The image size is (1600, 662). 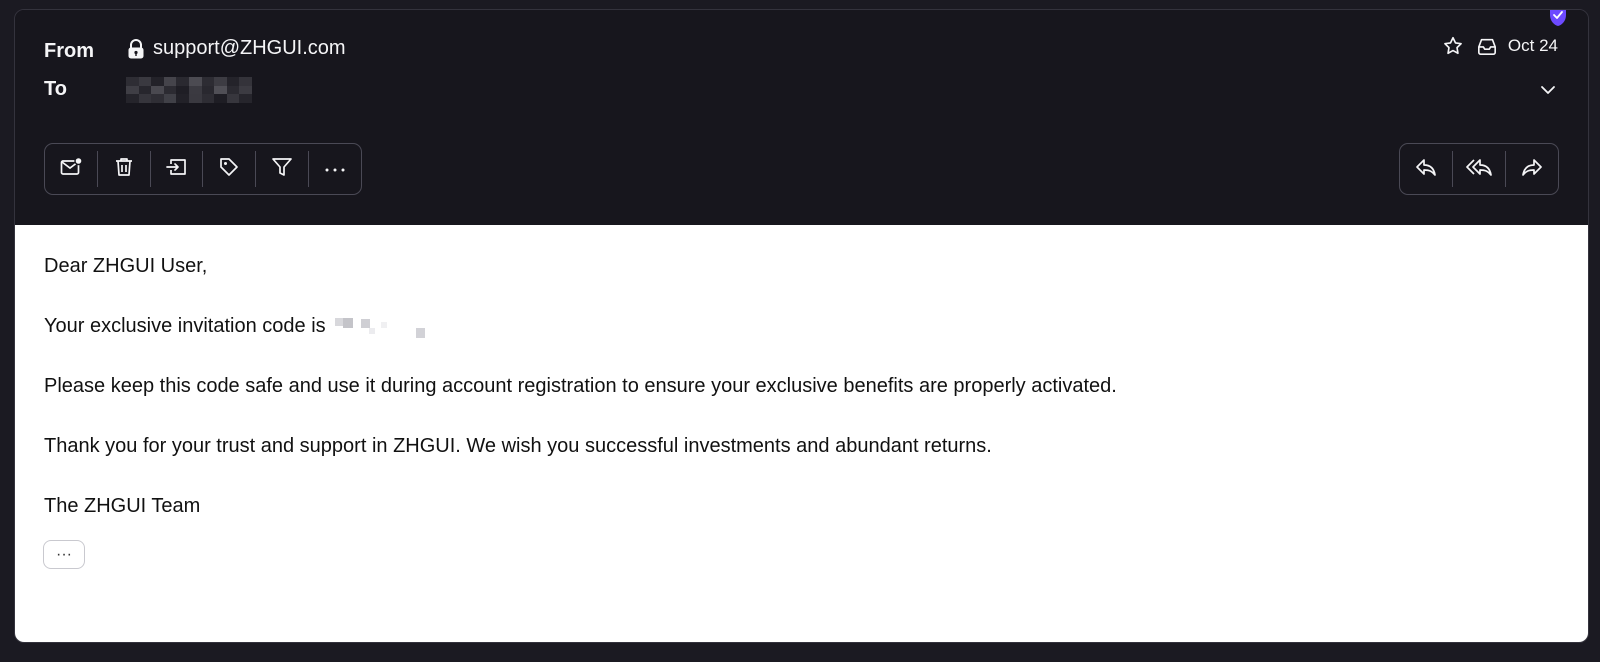 I want to click on header-meta: Oct 24, so click(x=1500, y=46).